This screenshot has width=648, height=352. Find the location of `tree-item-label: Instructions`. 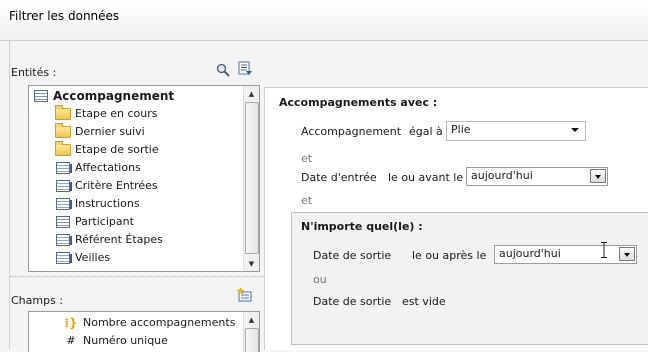

tree-item-label: Instructions is located at coordinates (107, 203).